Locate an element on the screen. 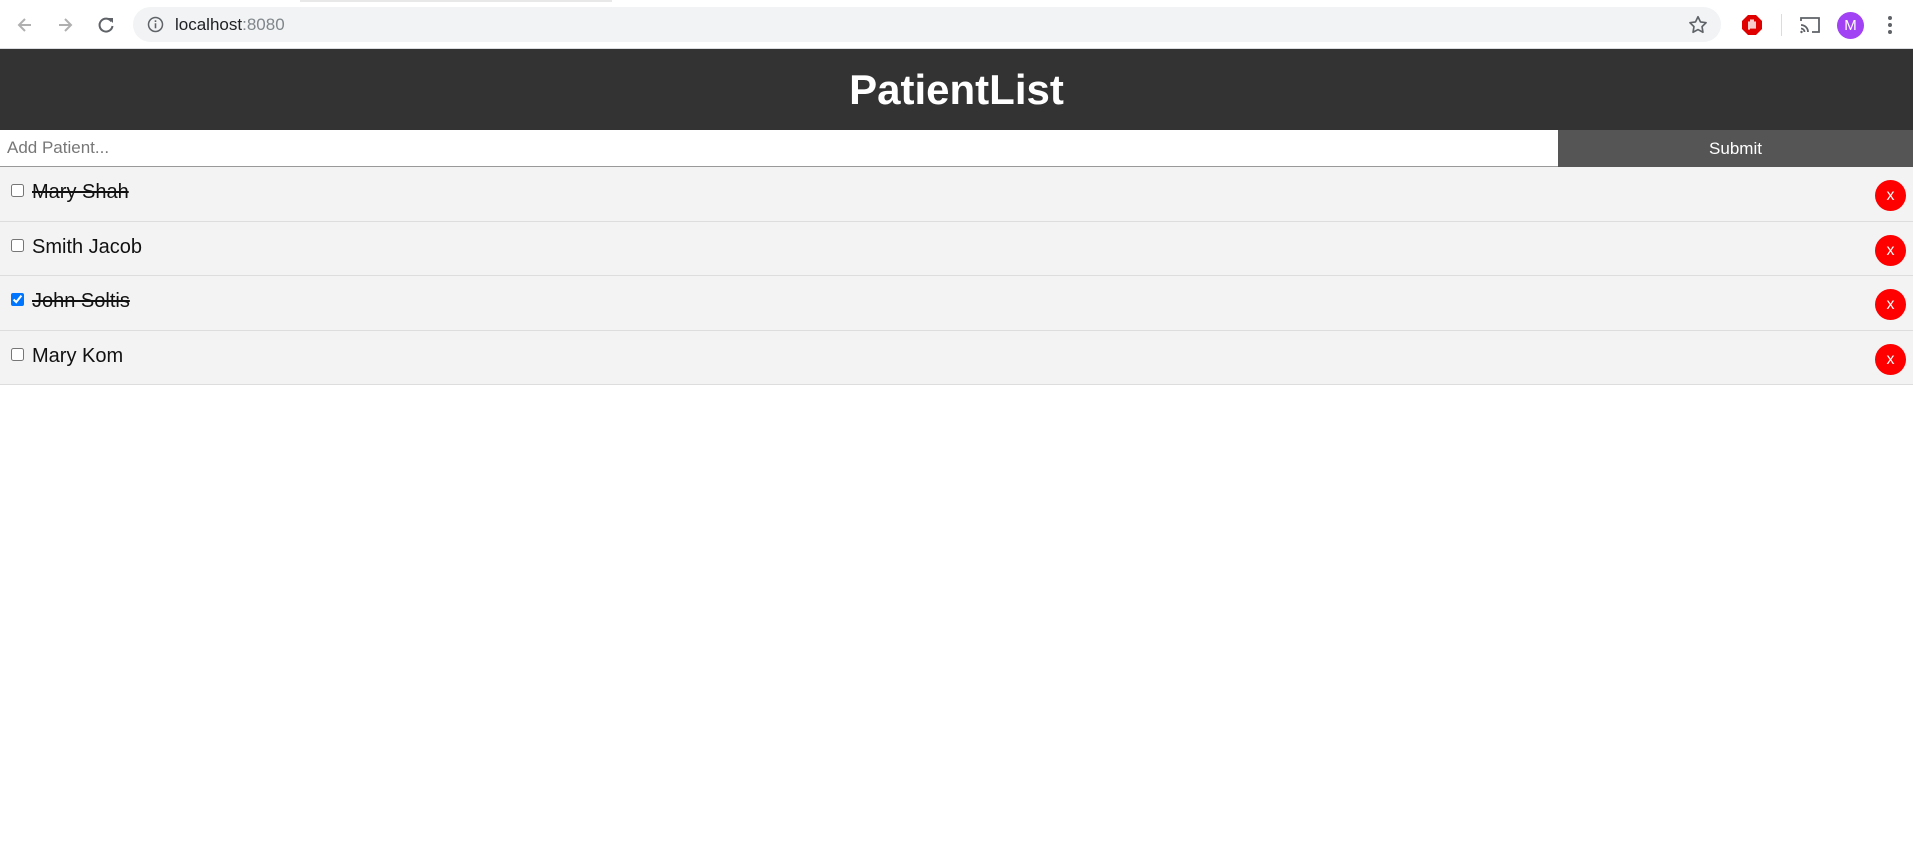 This screenshot has width=1913, height=864. arrow-right-icon is located at coordinates (66, 25).